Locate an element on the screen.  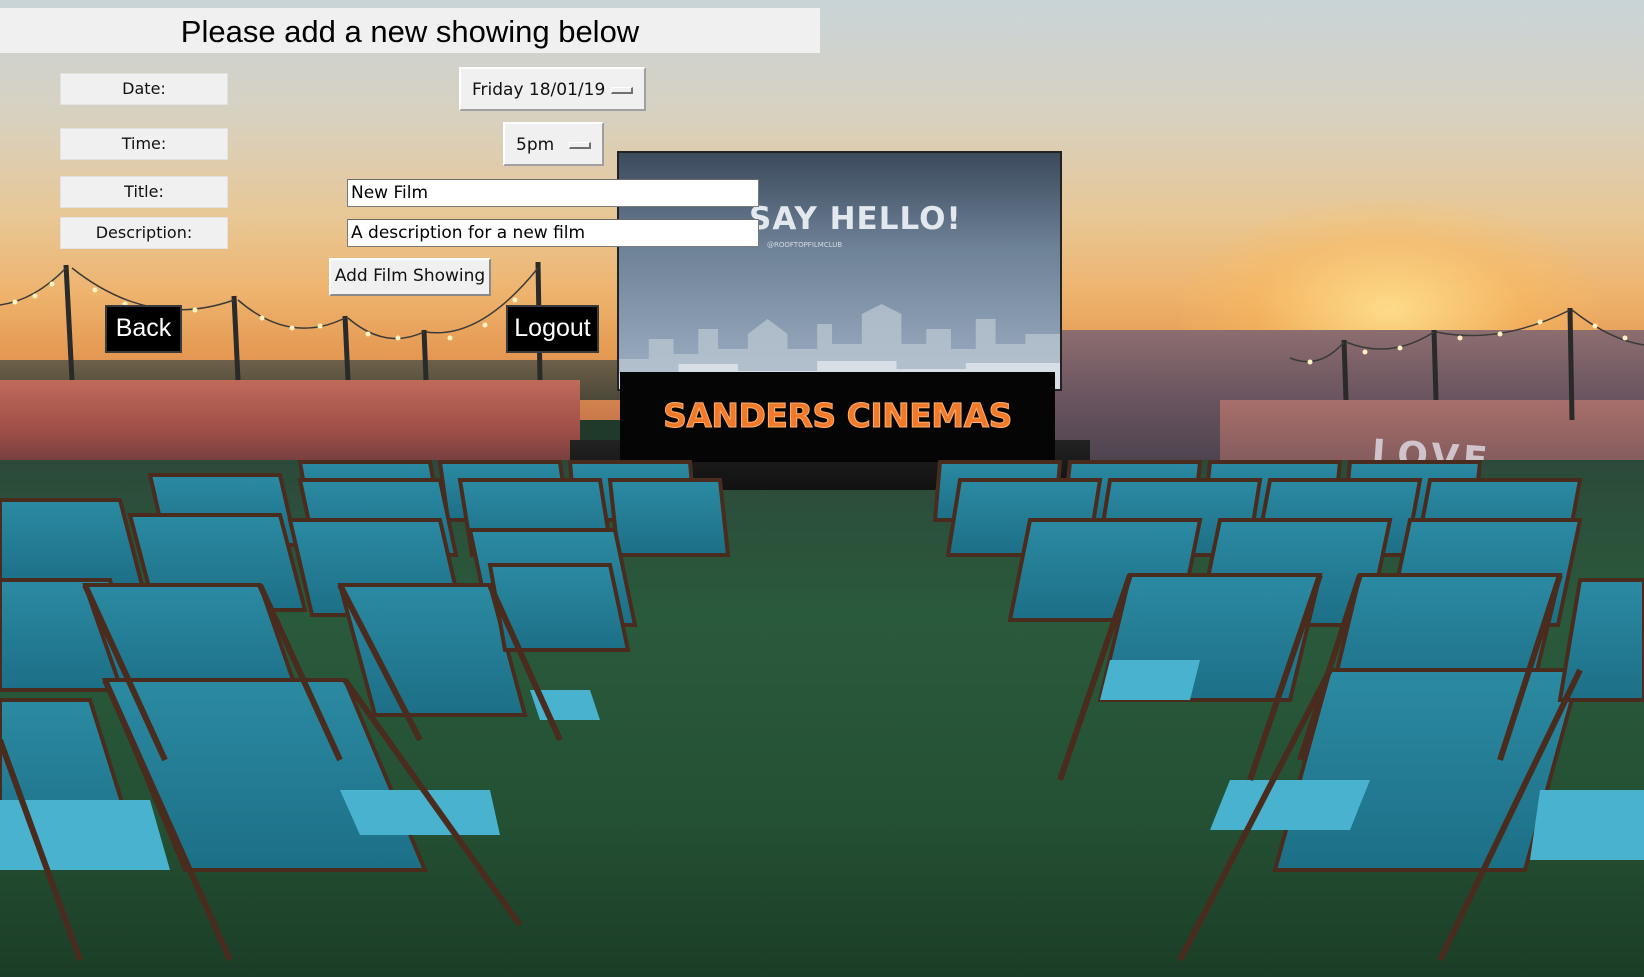
time-select-value: 5pm is located at coordinates (535, 145).